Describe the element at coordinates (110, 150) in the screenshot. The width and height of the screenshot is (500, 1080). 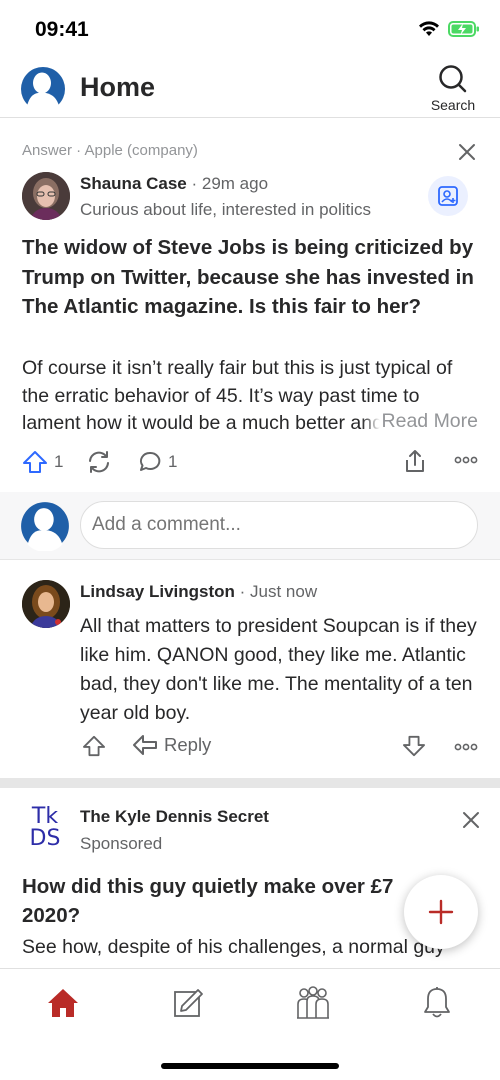
I see `post-meta: Answer · Apple (company)` at that location.